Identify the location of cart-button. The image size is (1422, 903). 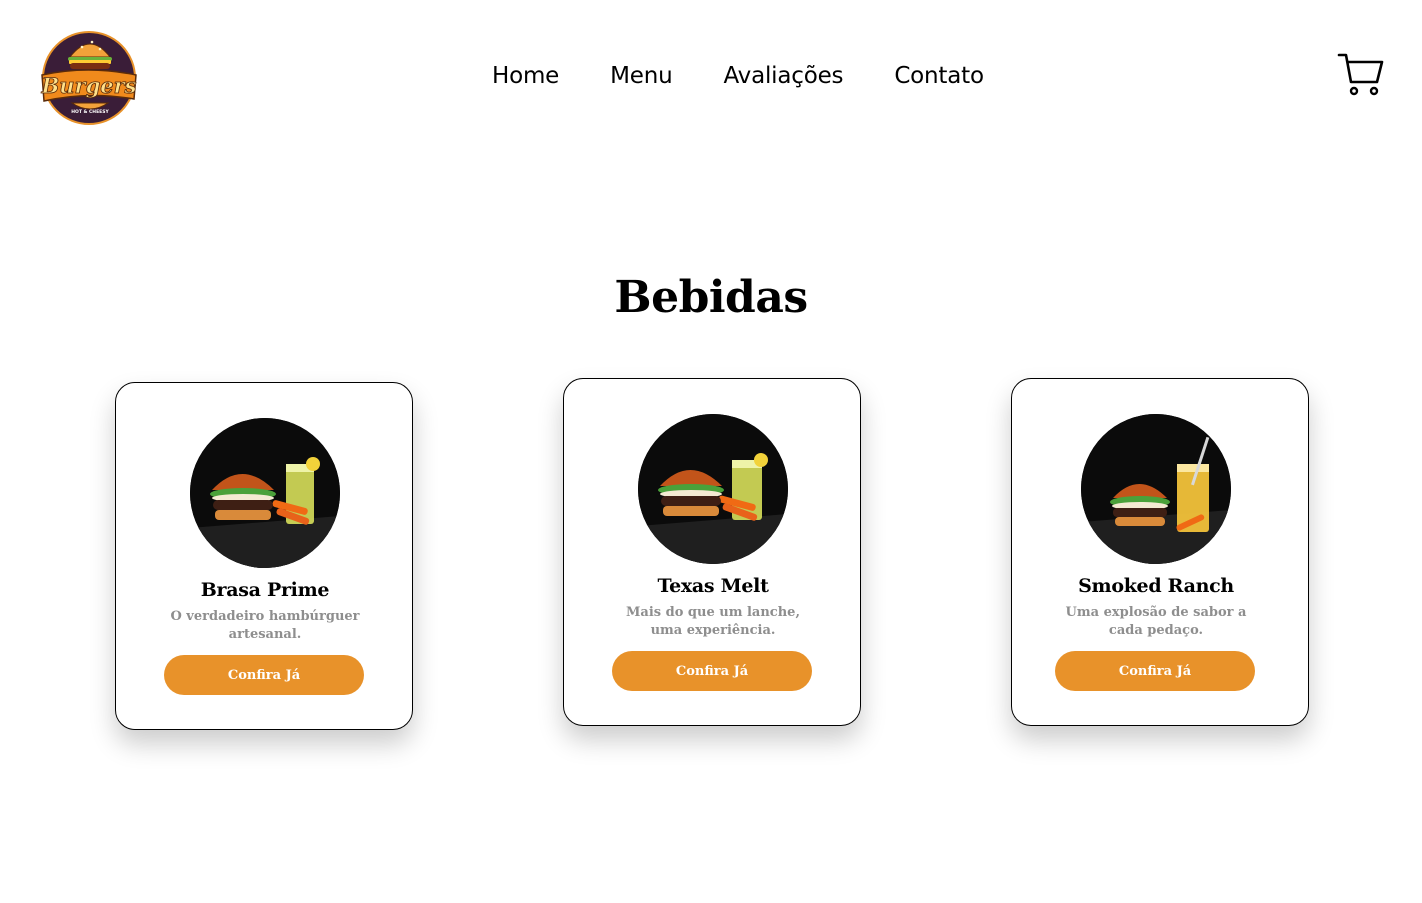
(1361, 75).